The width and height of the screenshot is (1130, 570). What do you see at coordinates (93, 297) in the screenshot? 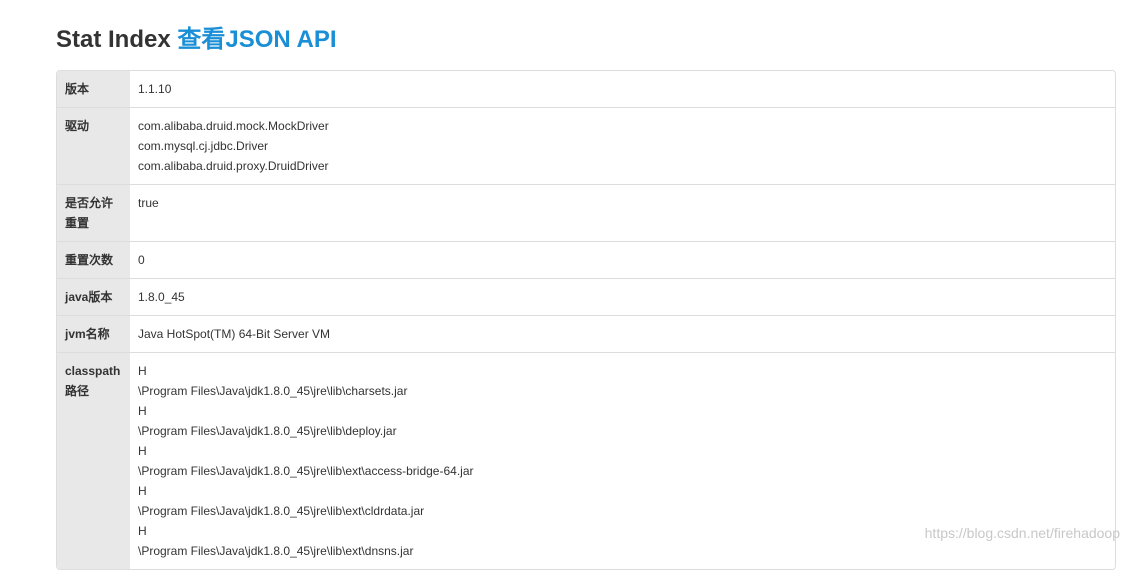
I see `row-label: java版本` at bounding box center [93, 297].